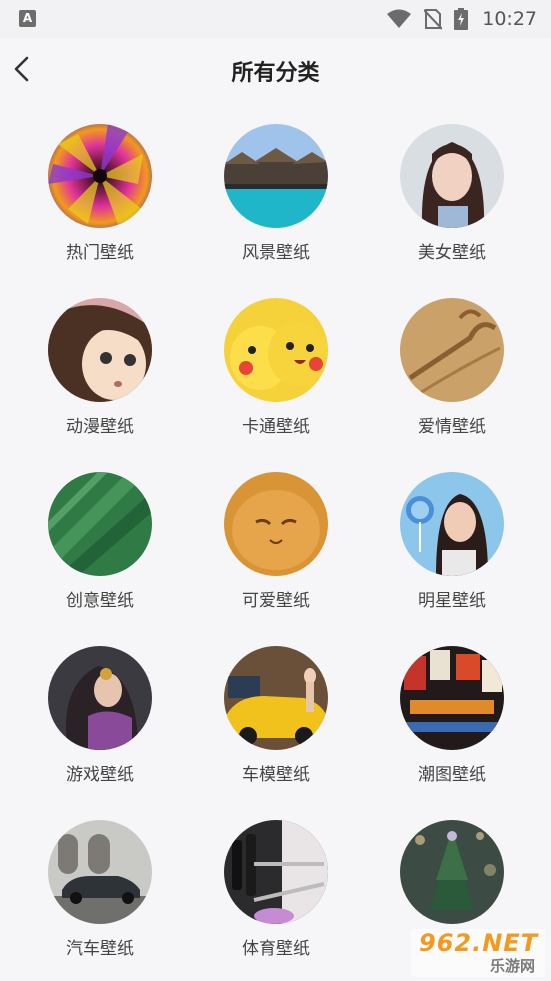 Image resolution: width=551 pixels, height=981 pixels. What do you see at coordinates (275, 19) in the screenshot?
I see `status-bar: A 10:27` at bounding box center [275, 19].